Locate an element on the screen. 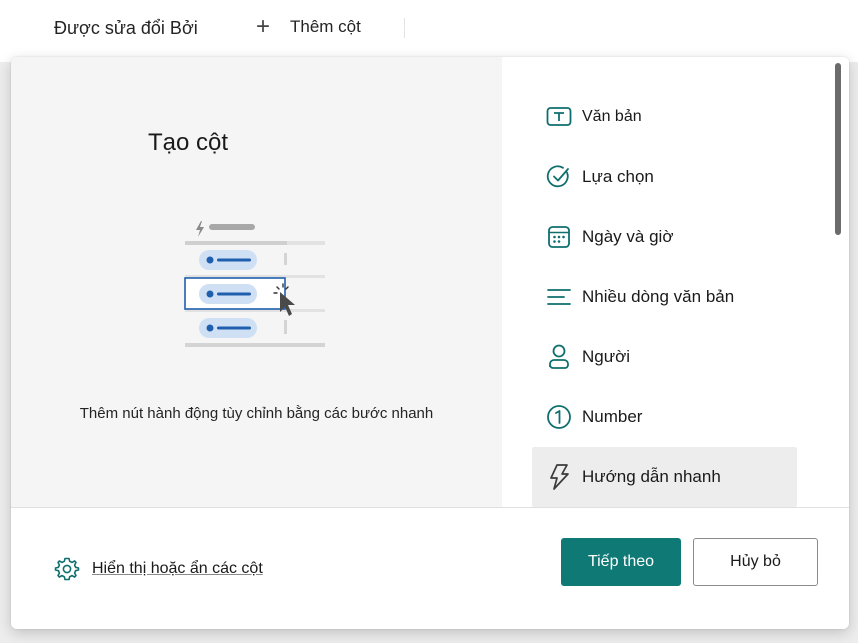 The image size is (858, 643). column-type-quick-steps: Hướng dẫn nhanh is located at coordinates (664, 477).